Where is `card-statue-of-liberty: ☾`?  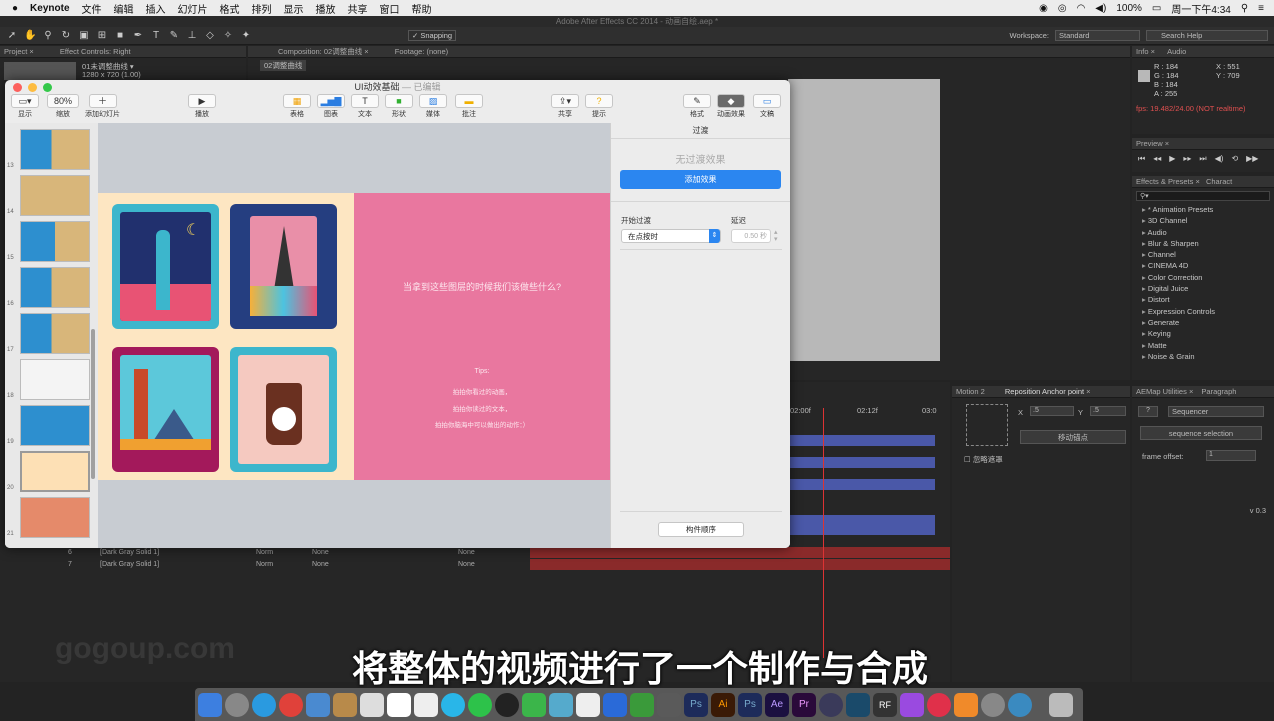
card-statue-of-liberty: ☾ is located at coordinates (165, 266).